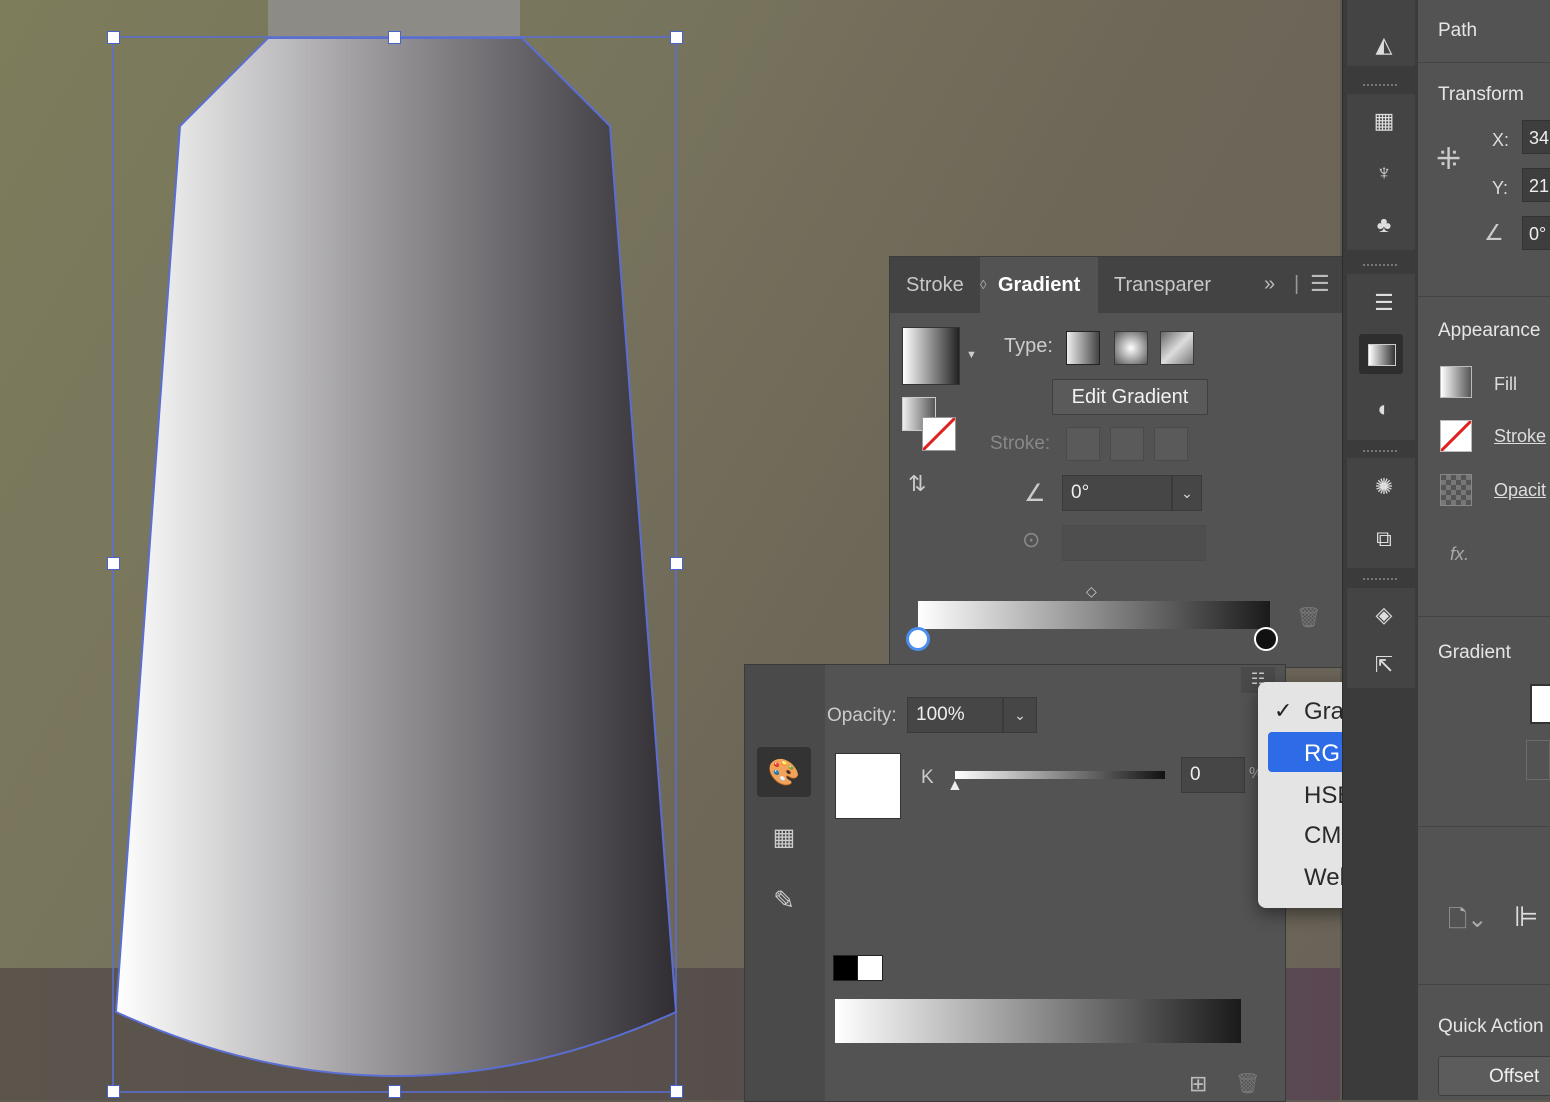 The image size is (1550, 1102). Describe the element at coordinates (1501, 140) in the screenshot. I see `x-label: X:` at that location.